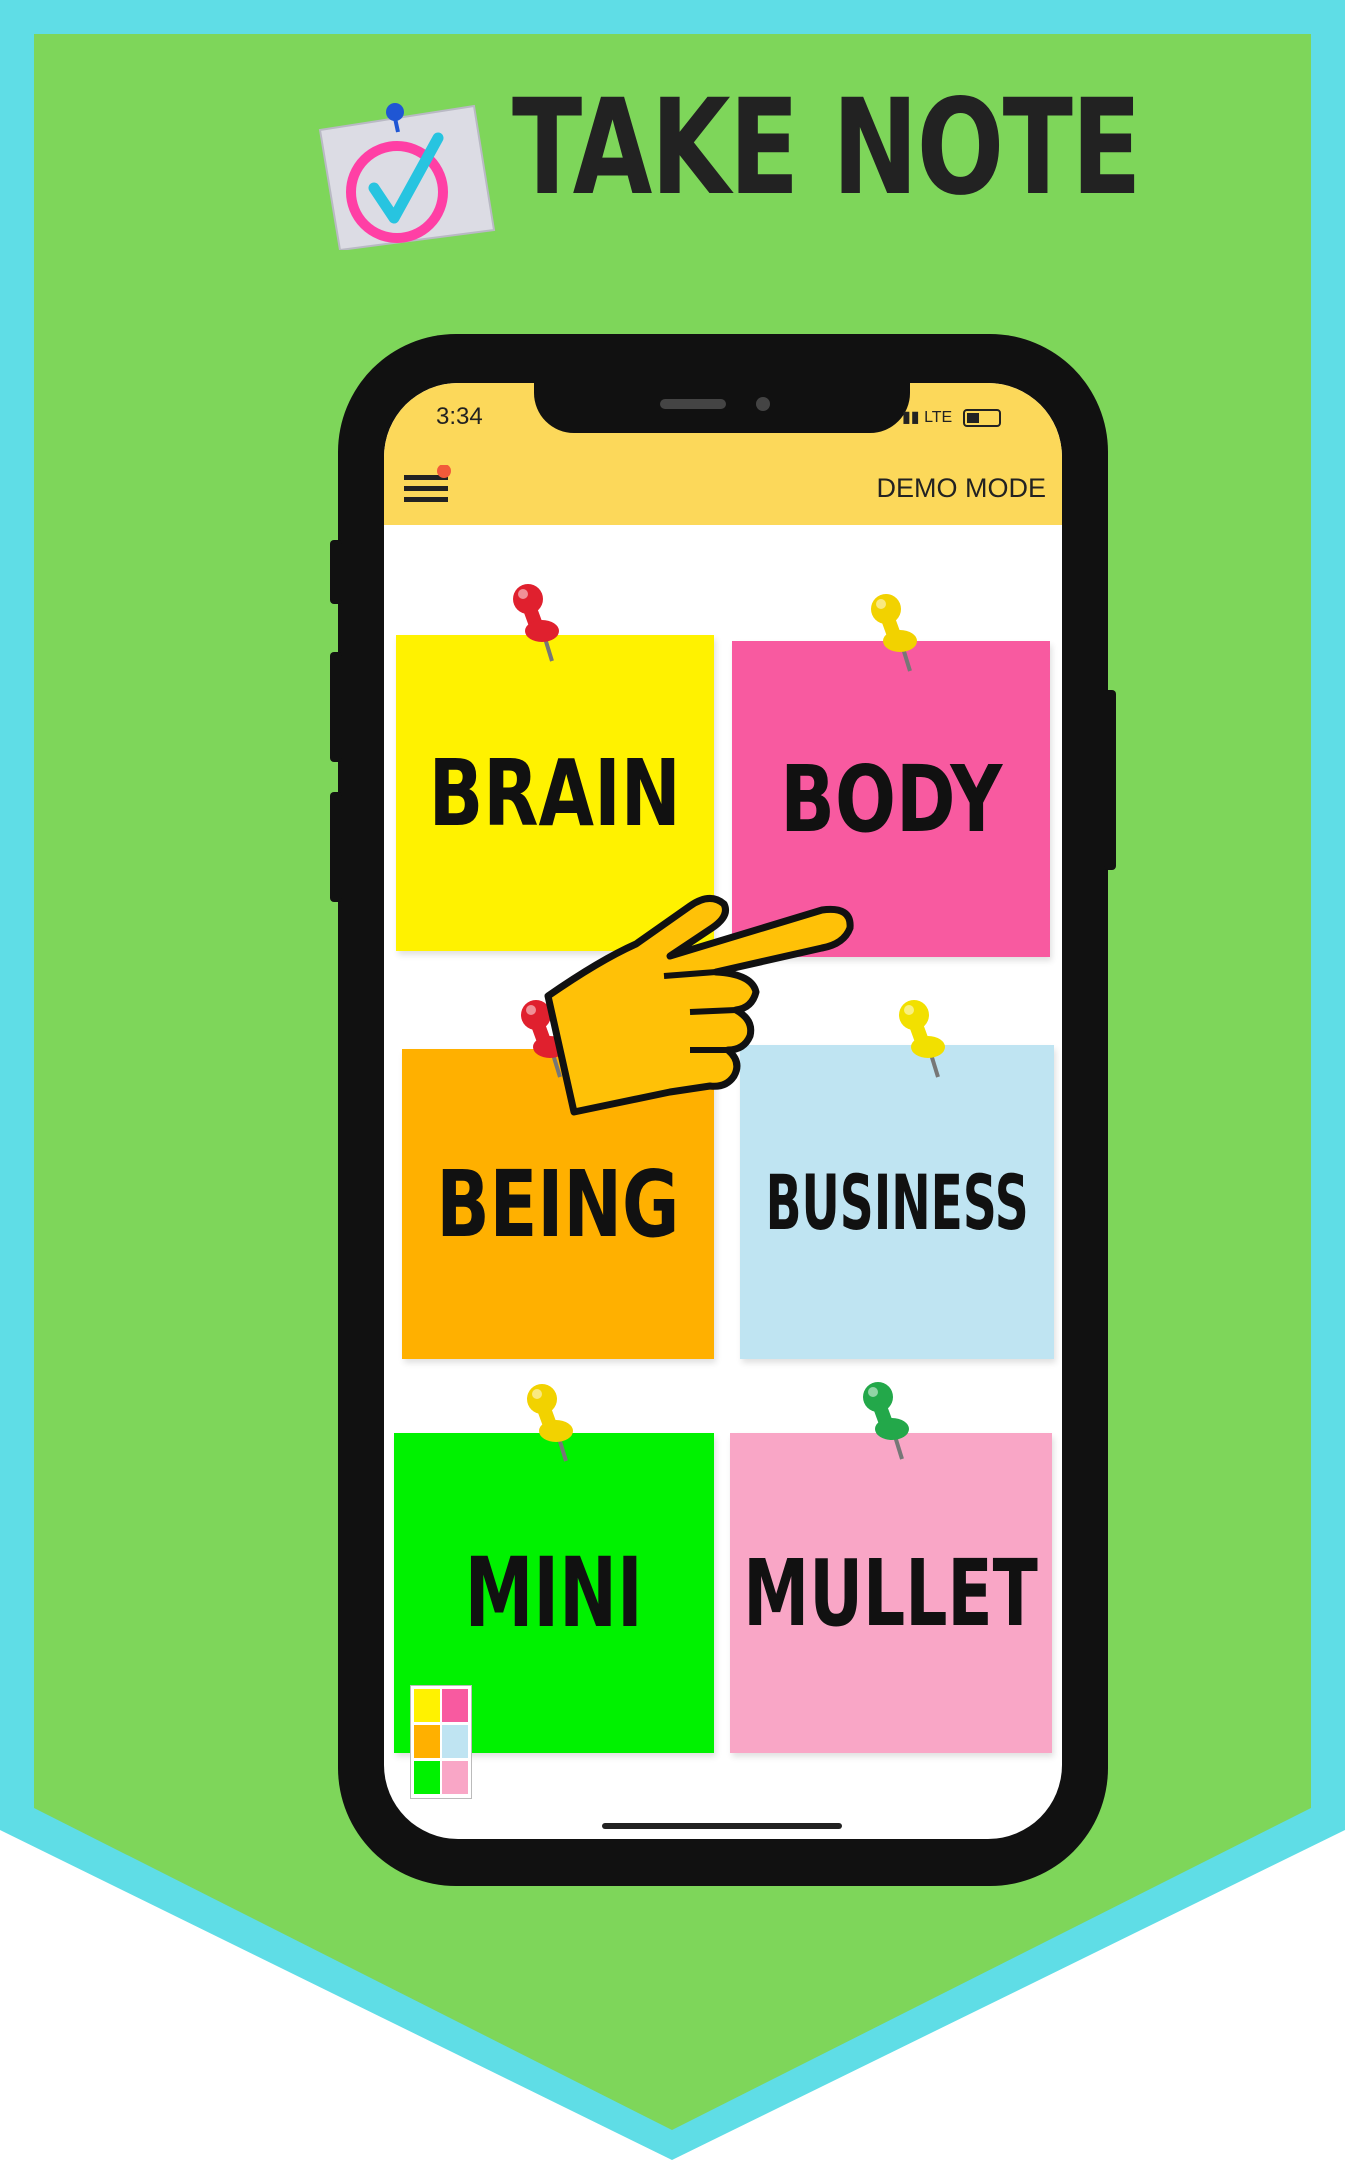  I want to click on battery-icon, so click(981, 417).